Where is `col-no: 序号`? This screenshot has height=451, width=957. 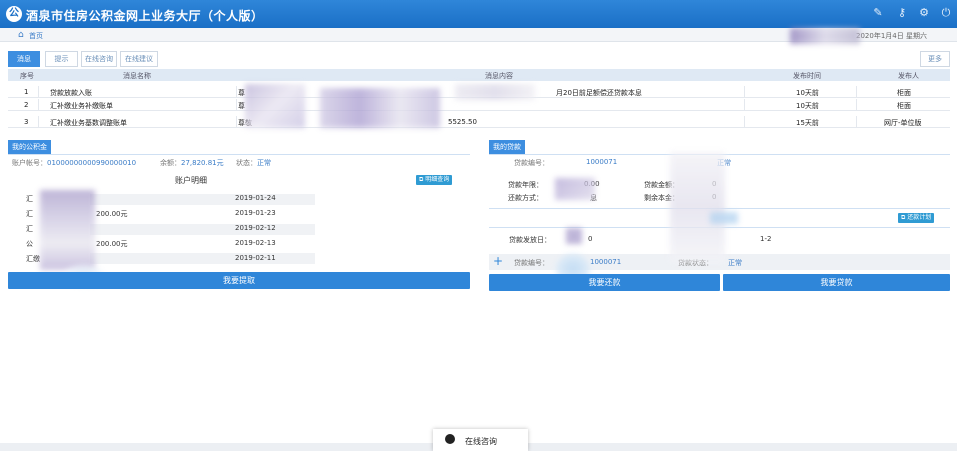
col-no: 序号 is located at coordinates (27, 76).